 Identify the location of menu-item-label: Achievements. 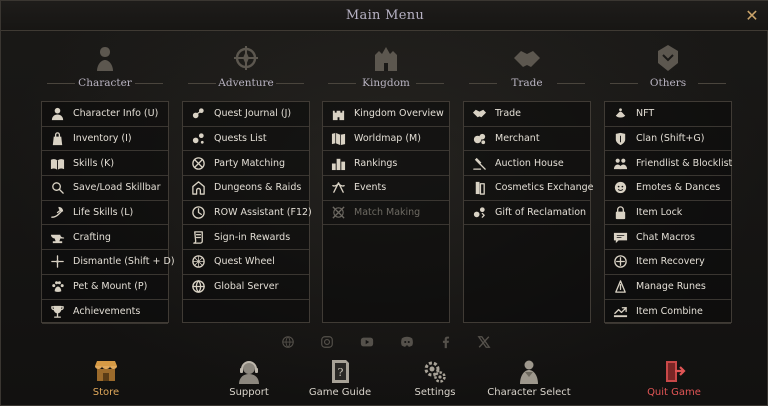
(107, 311).